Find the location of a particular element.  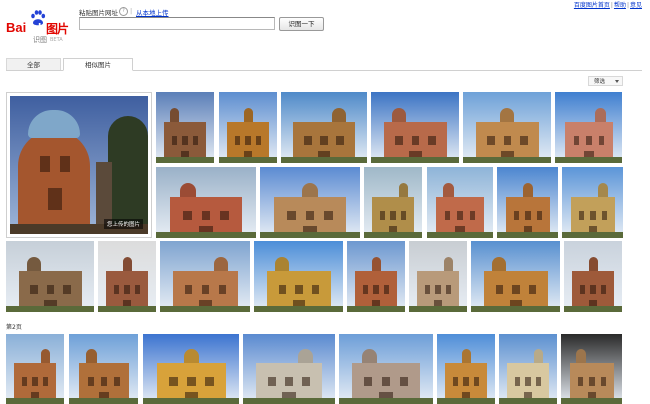

tab-all: 全部 is located at coordinates (33, 64).